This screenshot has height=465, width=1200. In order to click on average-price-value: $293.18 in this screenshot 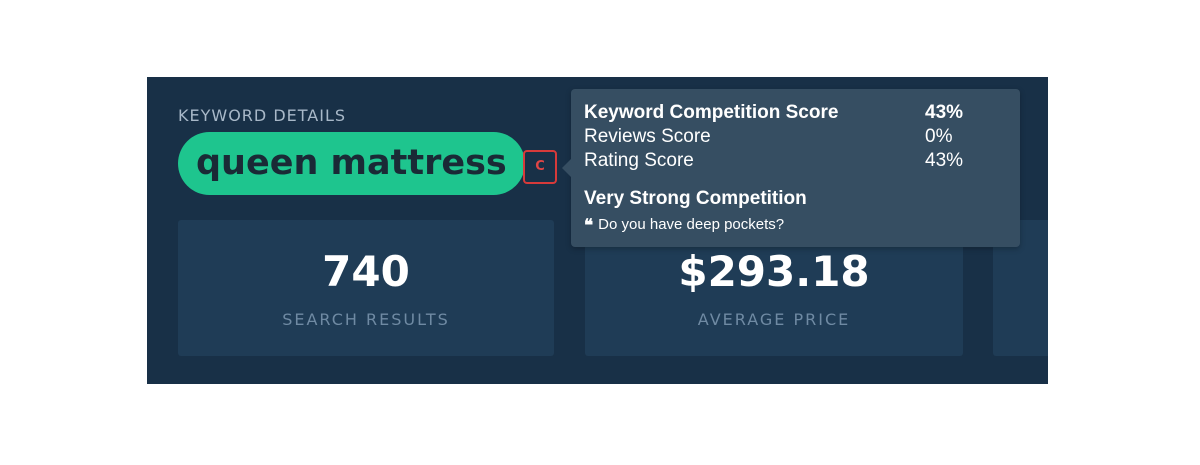, I will do `click(774, 271)`.